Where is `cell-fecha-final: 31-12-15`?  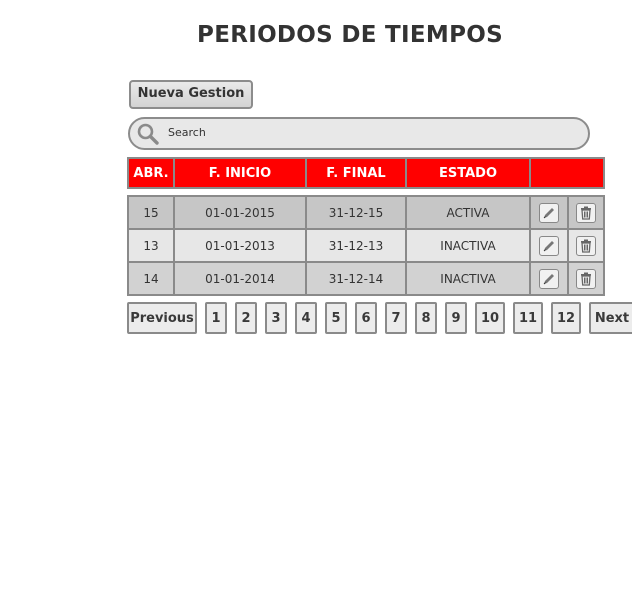 cell-fecha-final: 31-12-15 is located at coordinates (356, 212).